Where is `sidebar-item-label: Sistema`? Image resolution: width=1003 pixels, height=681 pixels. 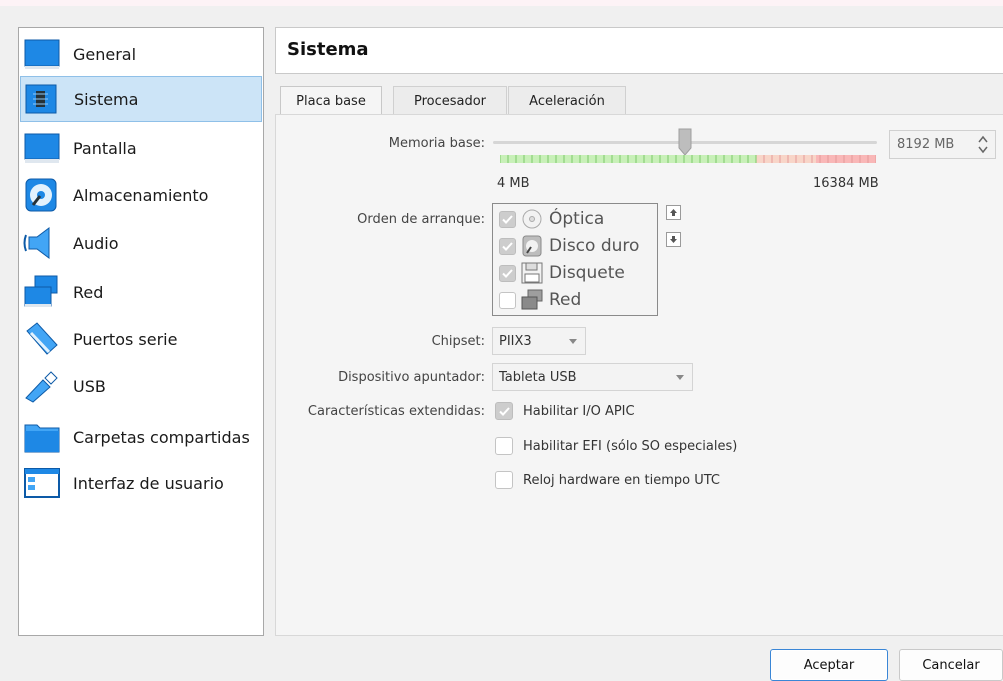
sidebar-item-label: Sistema is located at coordinates (106, 99).